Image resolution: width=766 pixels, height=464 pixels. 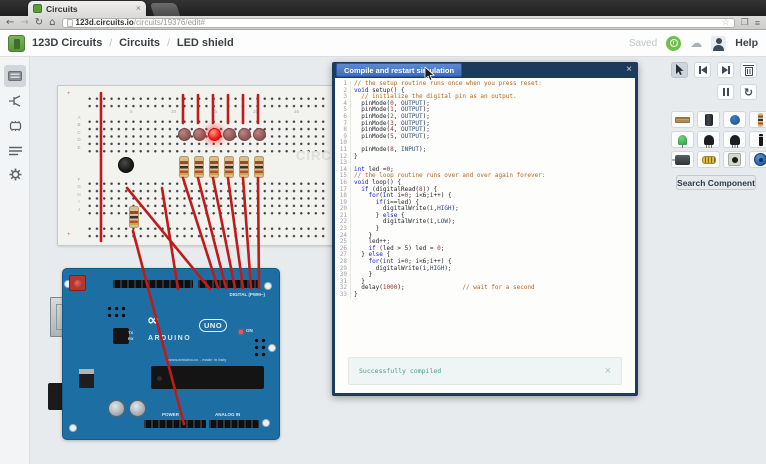 I want to click on select-tool-button, so click(x=679, y=70).